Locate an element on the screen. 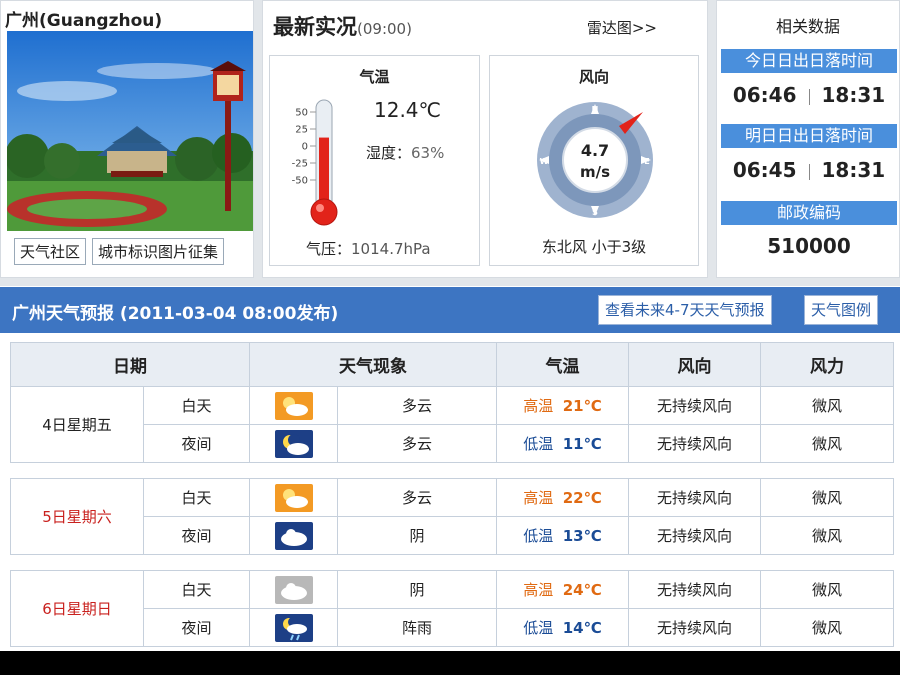  wind-card-header: 风向 is located at coordinates (593, 77).